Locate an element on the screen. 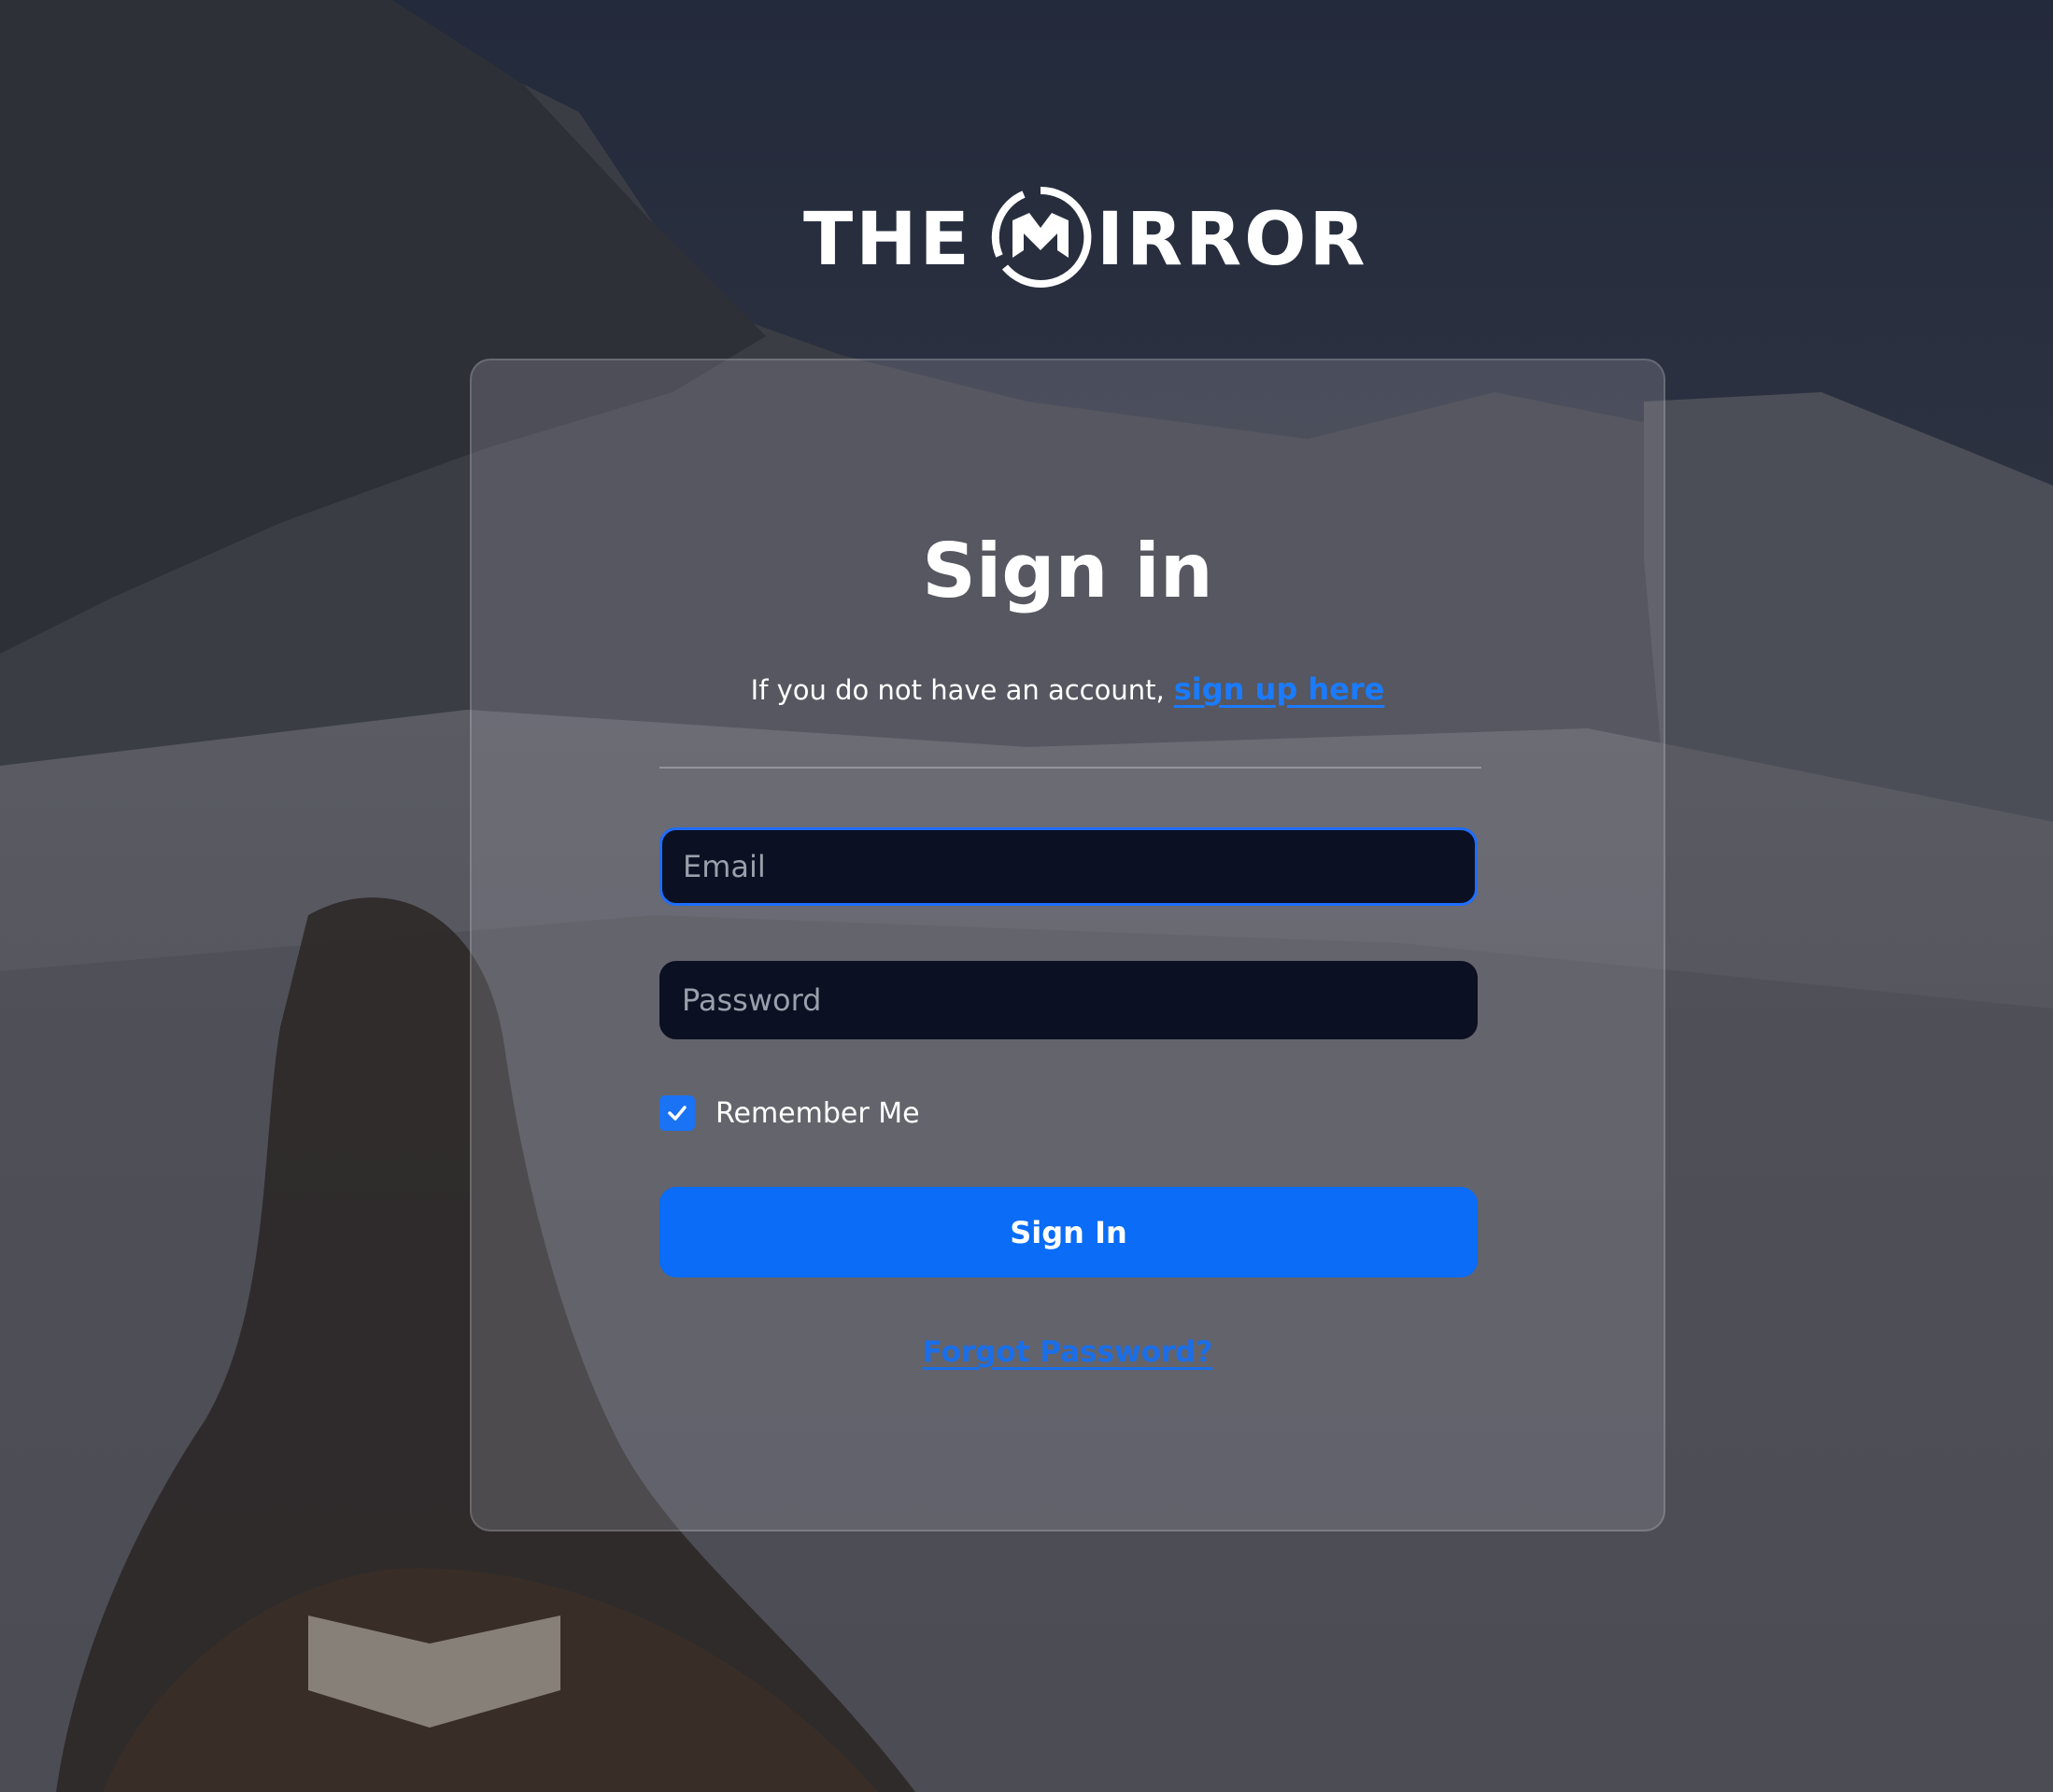 The height and width of the screenshot is (1792, 2053). checkmark-icon is located at coordinates (677, 1114).